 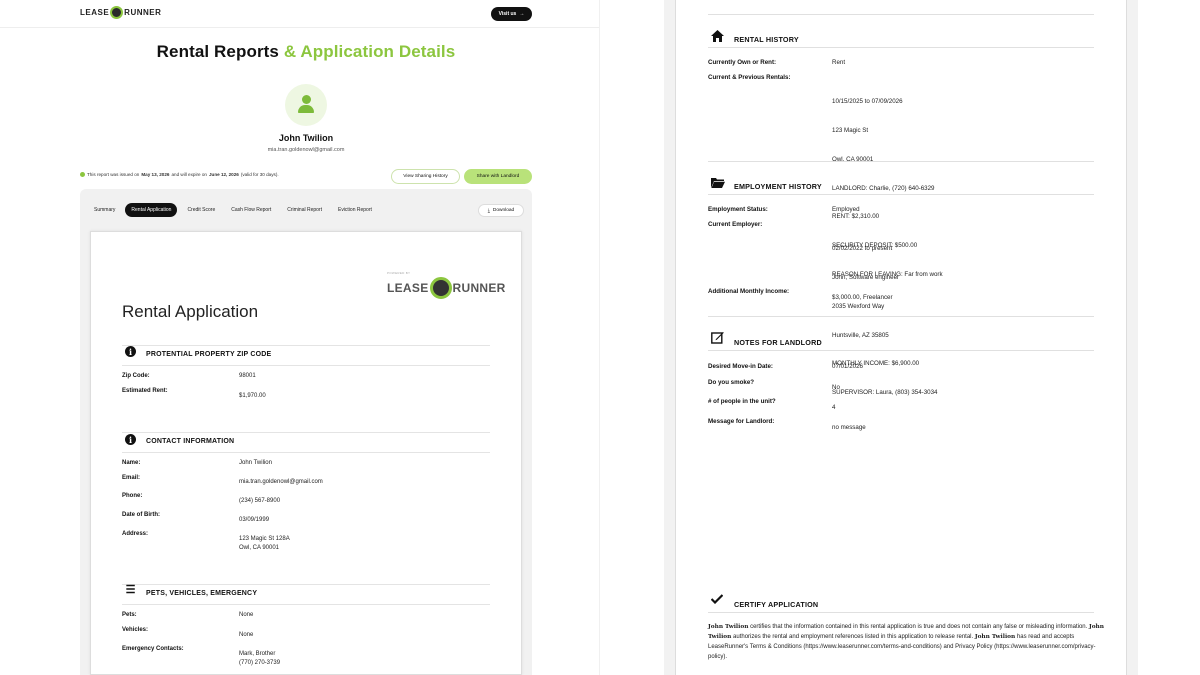 I want to click on emergency-line-2: (770) 270-3739, so click(x=260, y=663).